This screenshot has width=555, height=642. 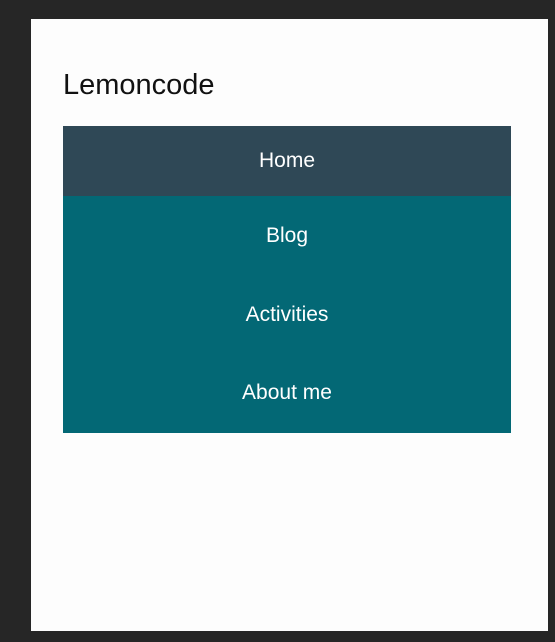 I want to click on menu-item-home: Home, so click(x=287, y=161).